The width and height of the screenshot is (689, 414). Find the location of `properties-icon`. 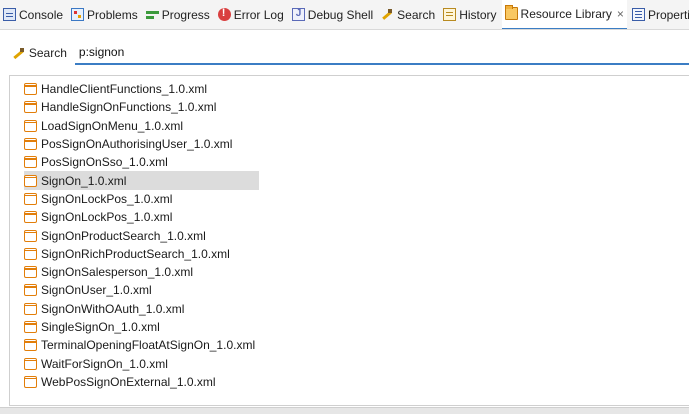

properties-icon is located at coordinates (638, 14).